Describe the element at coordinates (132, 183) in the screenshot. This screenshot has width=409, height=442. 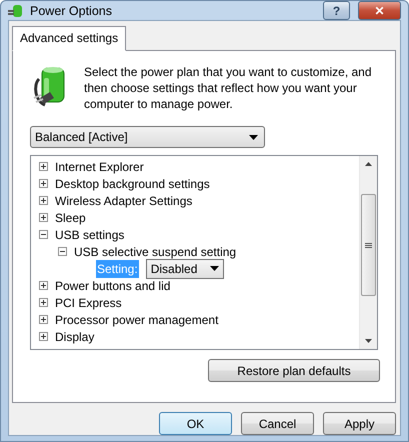
I see `tree-item: Desktop background settings` at that location.